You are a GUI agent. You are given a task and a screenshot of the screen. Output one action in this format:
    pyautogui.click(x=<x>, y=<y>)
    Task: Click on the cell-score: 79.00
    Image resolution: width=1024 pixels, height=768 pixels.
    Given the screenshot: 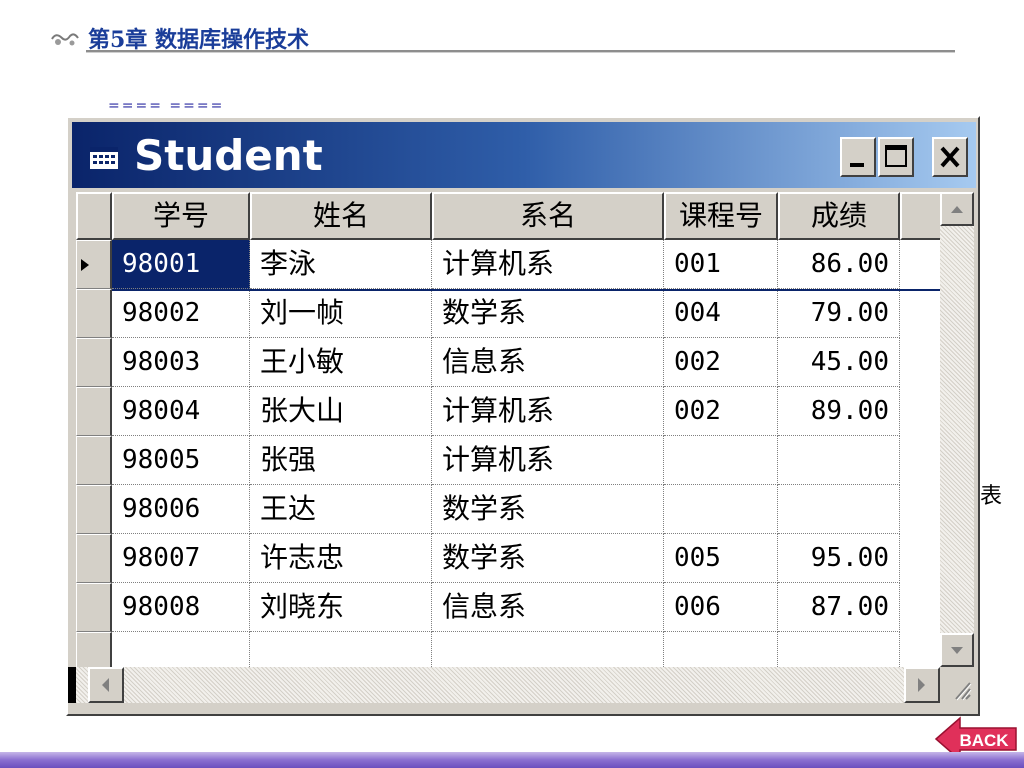 What is the action you would take?
    pyautogui.click(x=839, y=313)
    